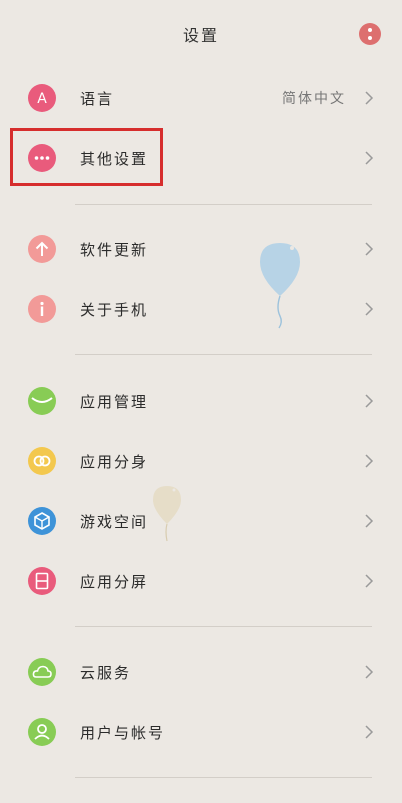  What do you see at coordinates (201, 521) in the screenshot?
I see `settings-item-game-space: 游戏空间` at bounding box center [201, 521].